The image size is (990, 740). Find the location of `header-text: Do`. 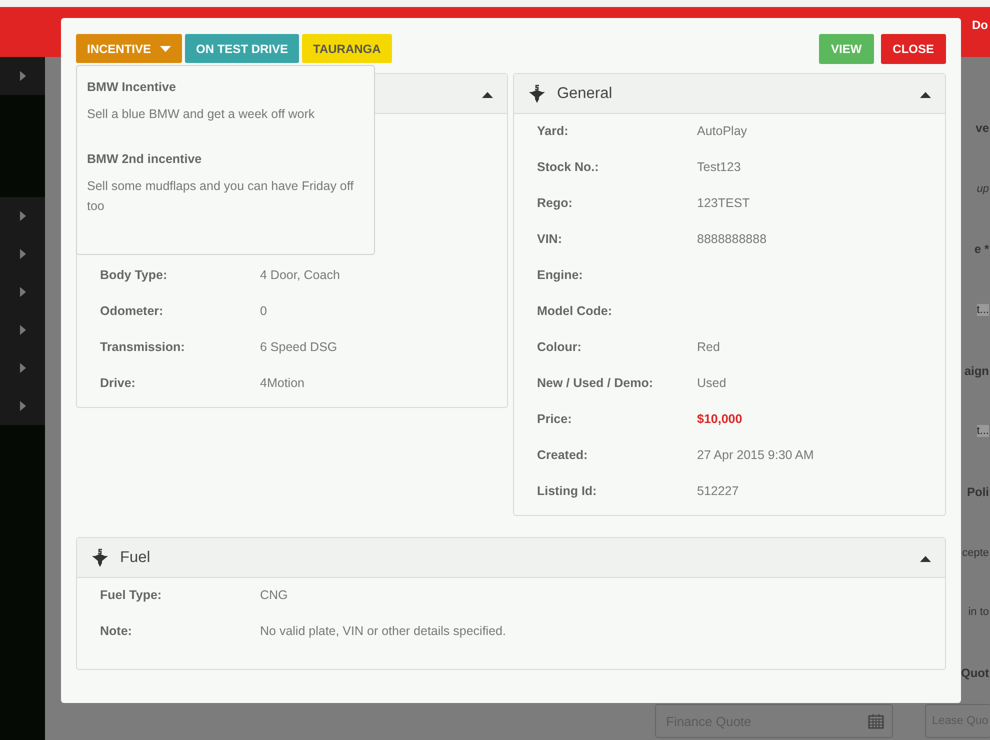

header-text: Do is located at coordinates (980, 25).